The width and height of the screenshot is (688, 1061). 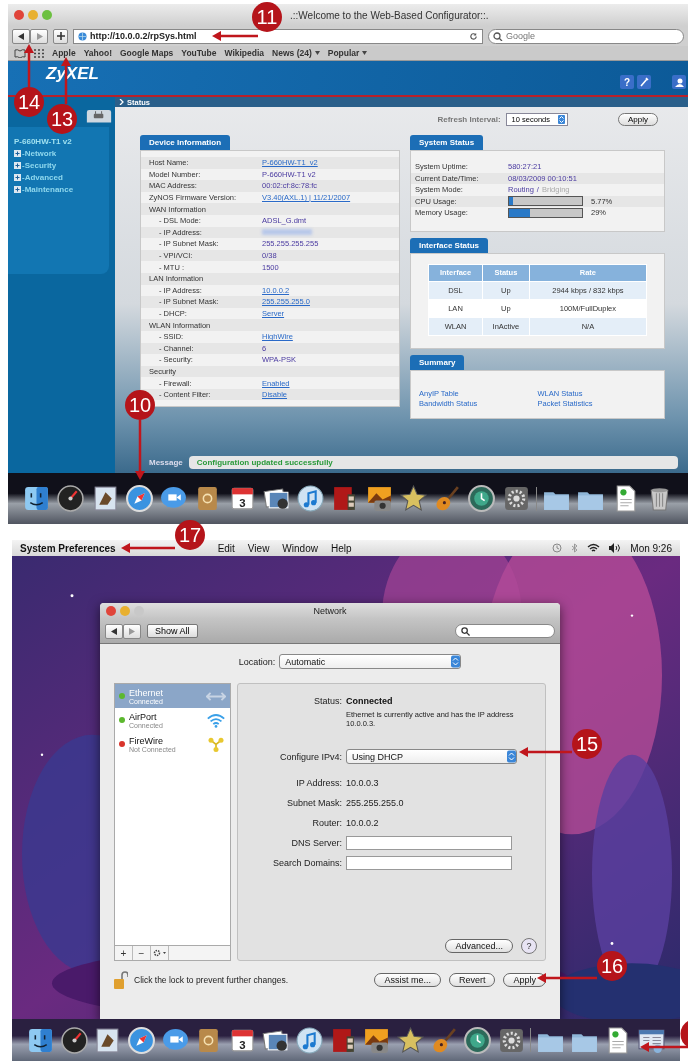 I want to click on bookmark-link: Wikipedia, so click(x=244, y=53).